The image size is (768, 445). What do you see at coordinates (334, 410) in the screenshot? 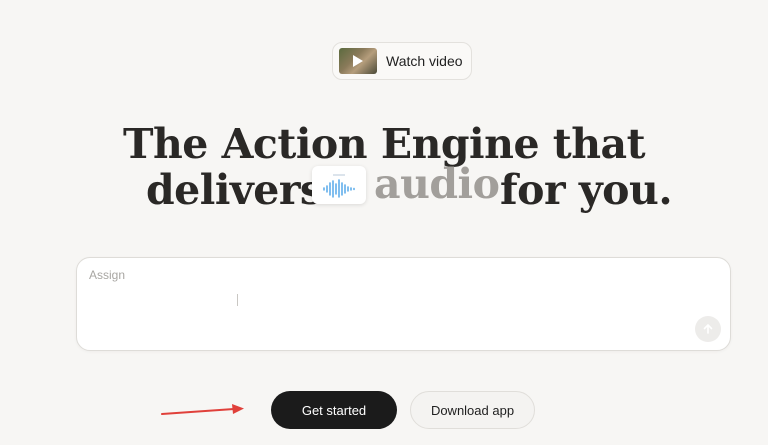
I see `get-started-button: Get started` at bounding box center [334, 410].